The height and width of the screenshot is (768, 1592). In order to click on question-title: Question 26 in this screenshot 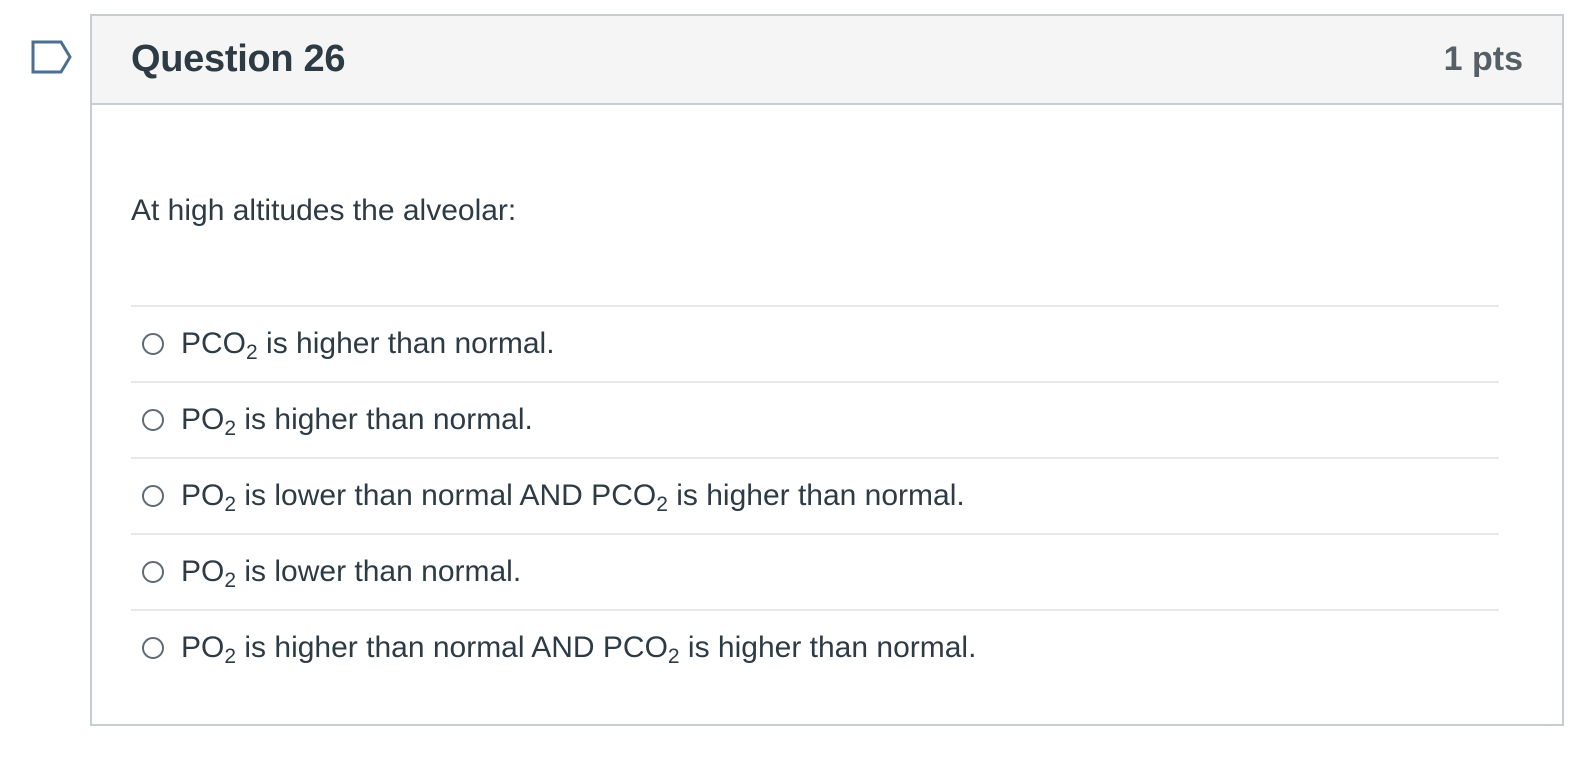, I will do `click(238, 59)`.